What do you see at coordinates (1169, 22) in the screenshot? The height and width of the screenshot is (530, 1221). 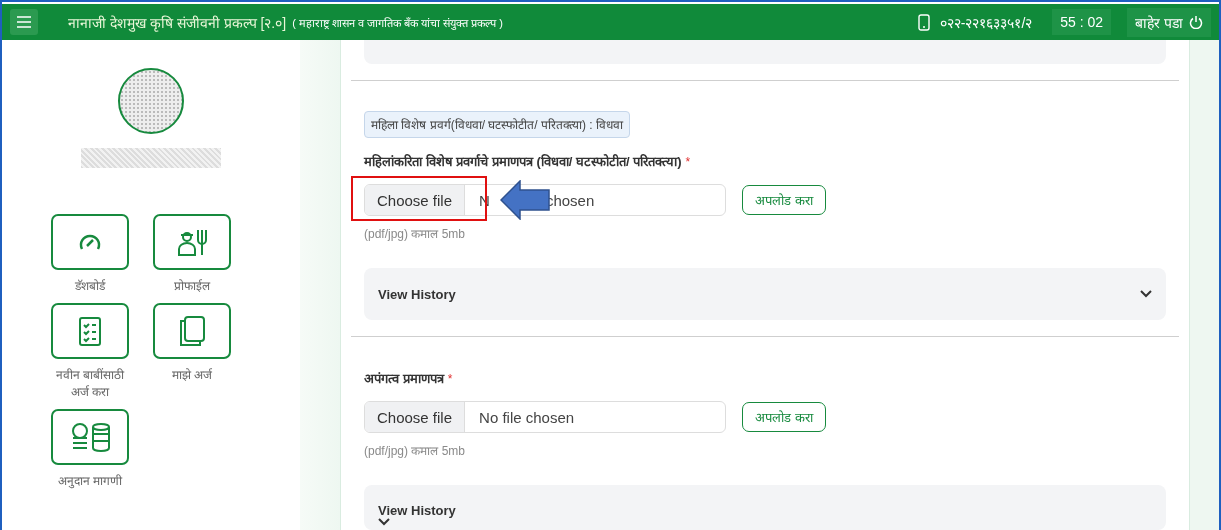 I see `logout-button: बाहेर पडा` at bounding box center [1169, 22].